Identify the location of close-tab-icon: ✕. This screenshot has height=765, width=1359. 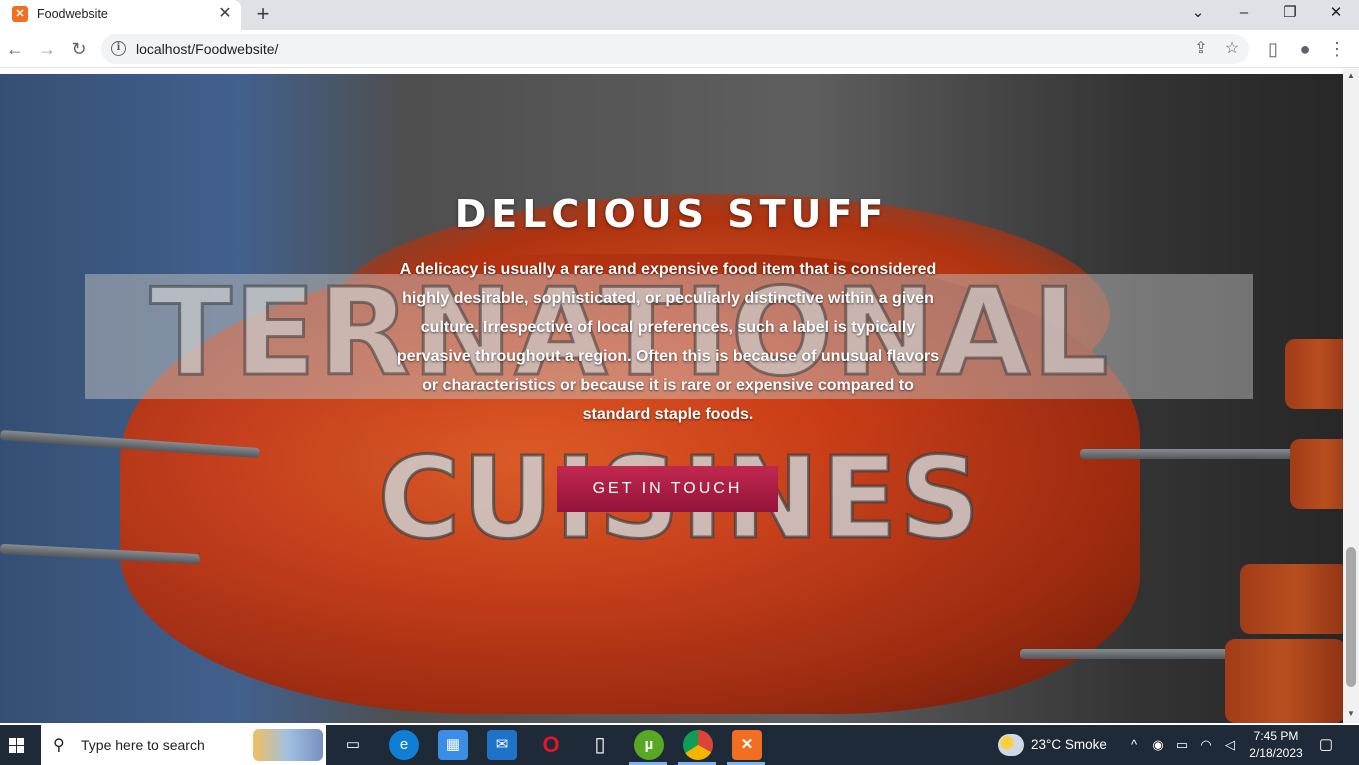
(225, 14).